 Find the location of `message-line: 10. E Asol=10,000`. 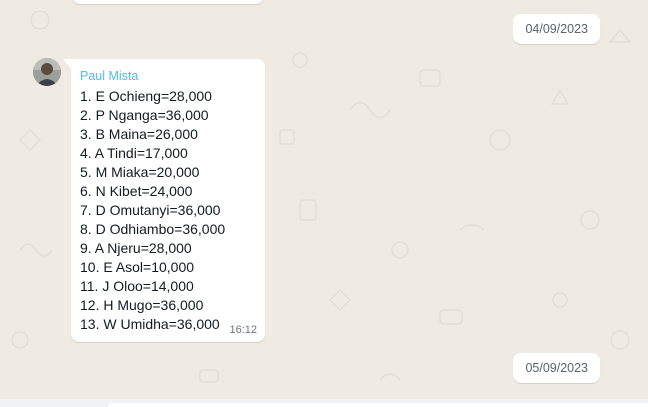

message-line: 10. E Asol=10,000 is located at coordinates (137, 267).